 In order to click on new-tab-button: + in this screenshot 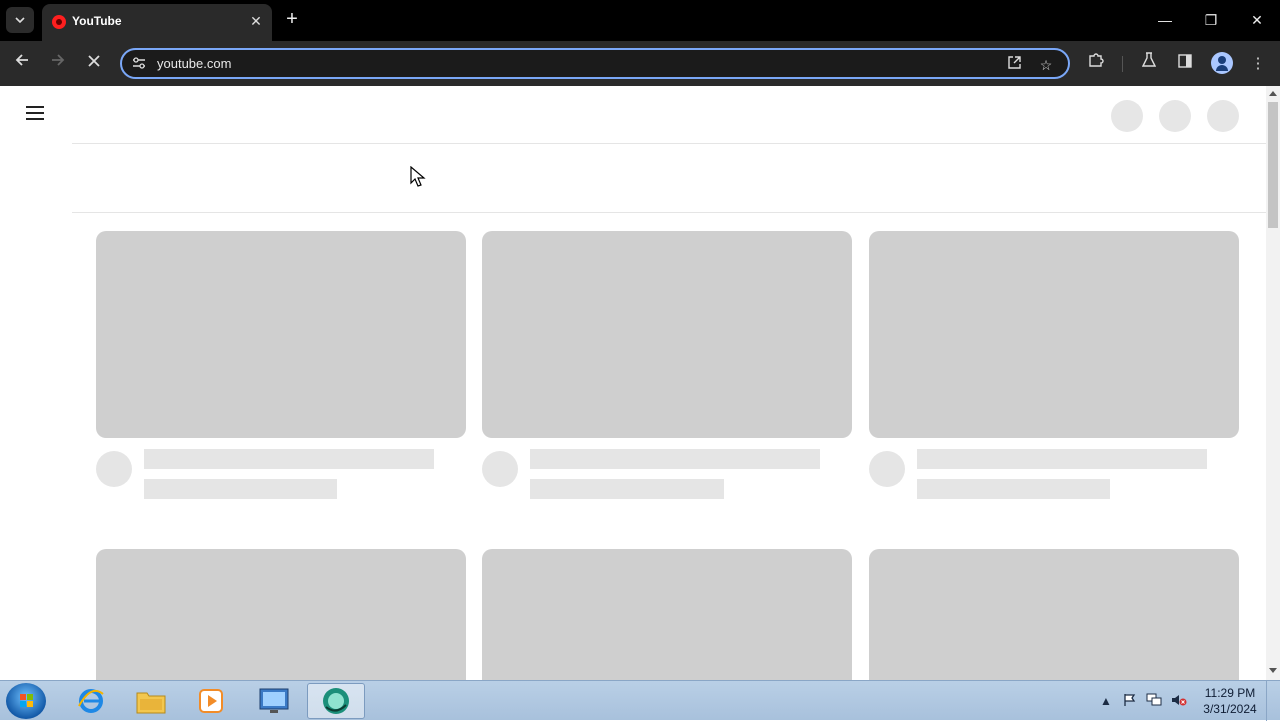, I will do `click(292, 19)`.